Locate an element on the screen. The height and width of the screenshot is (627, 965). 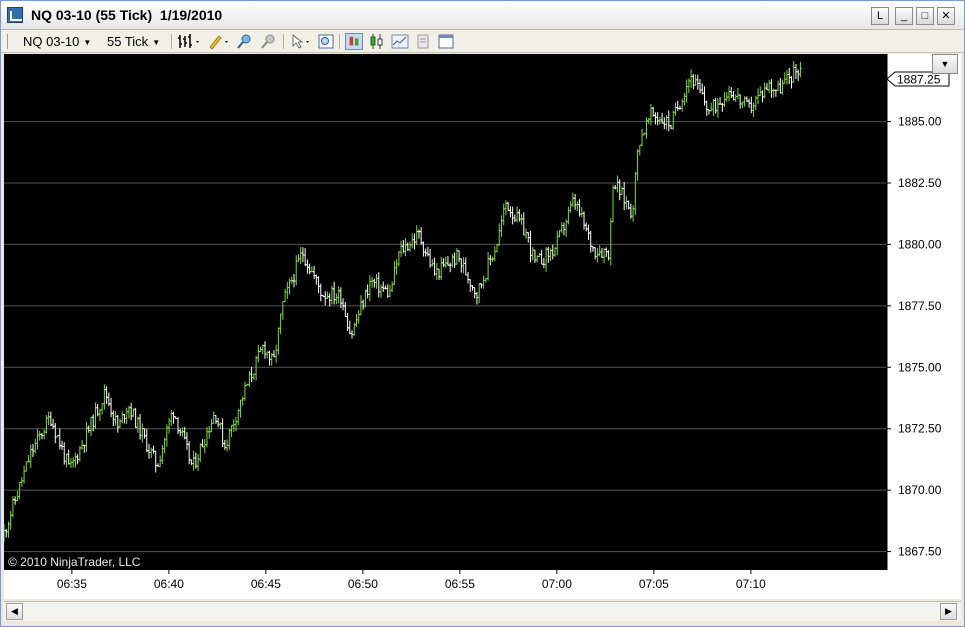
last-price-label: 1887.25 is located at coordinates (919, 80).